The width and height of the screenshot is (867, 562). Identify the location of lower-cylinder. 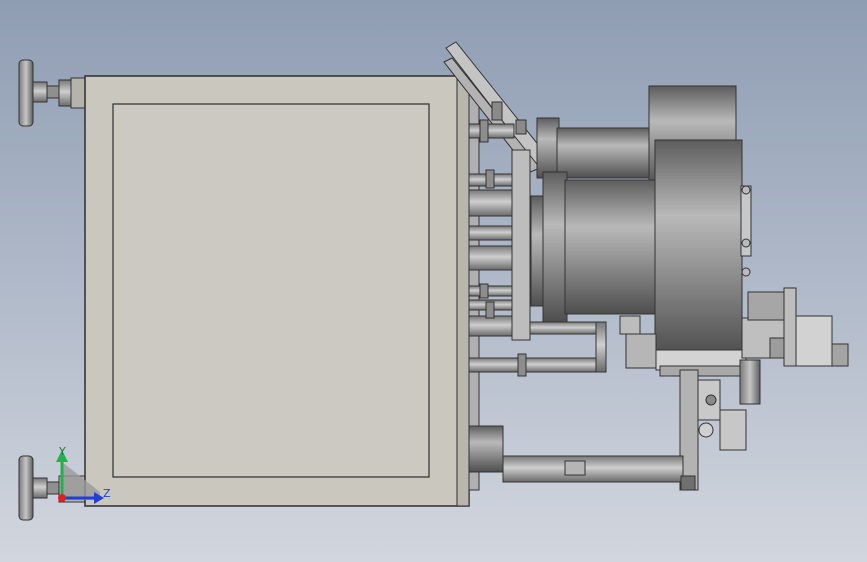
(582, 458).